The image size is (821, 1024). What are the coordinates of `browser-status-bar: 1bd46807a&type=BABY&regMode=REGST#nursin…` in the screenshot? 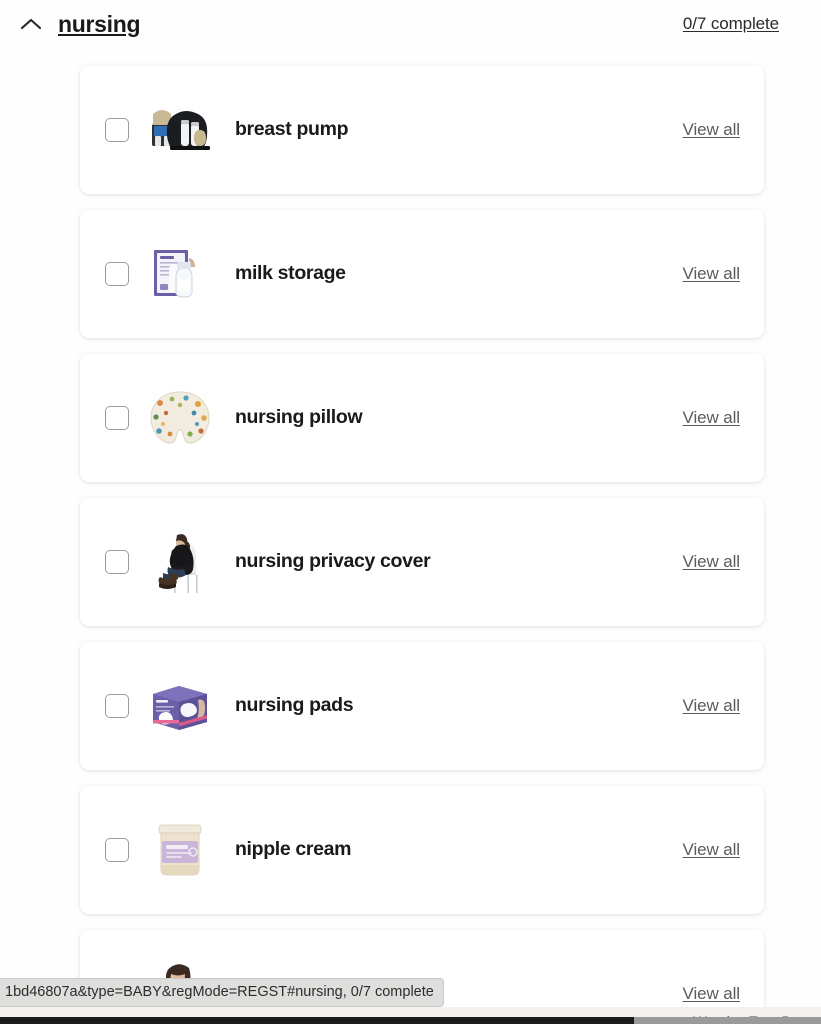 It's located at (222, 992).